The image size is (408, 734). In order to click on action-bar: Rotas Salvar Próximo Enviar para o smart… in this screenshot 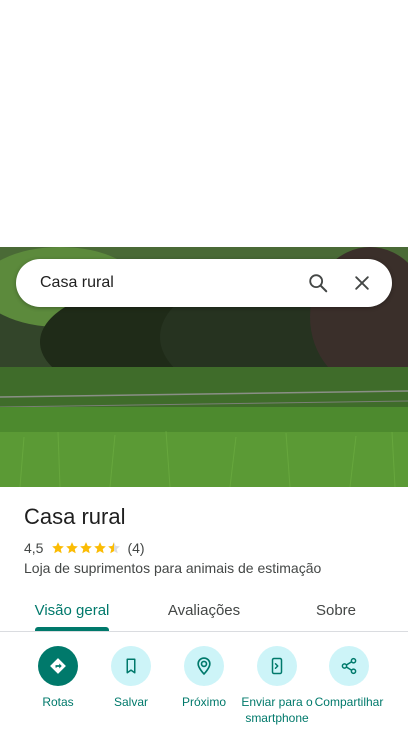, I will do `click(204, 690)`.